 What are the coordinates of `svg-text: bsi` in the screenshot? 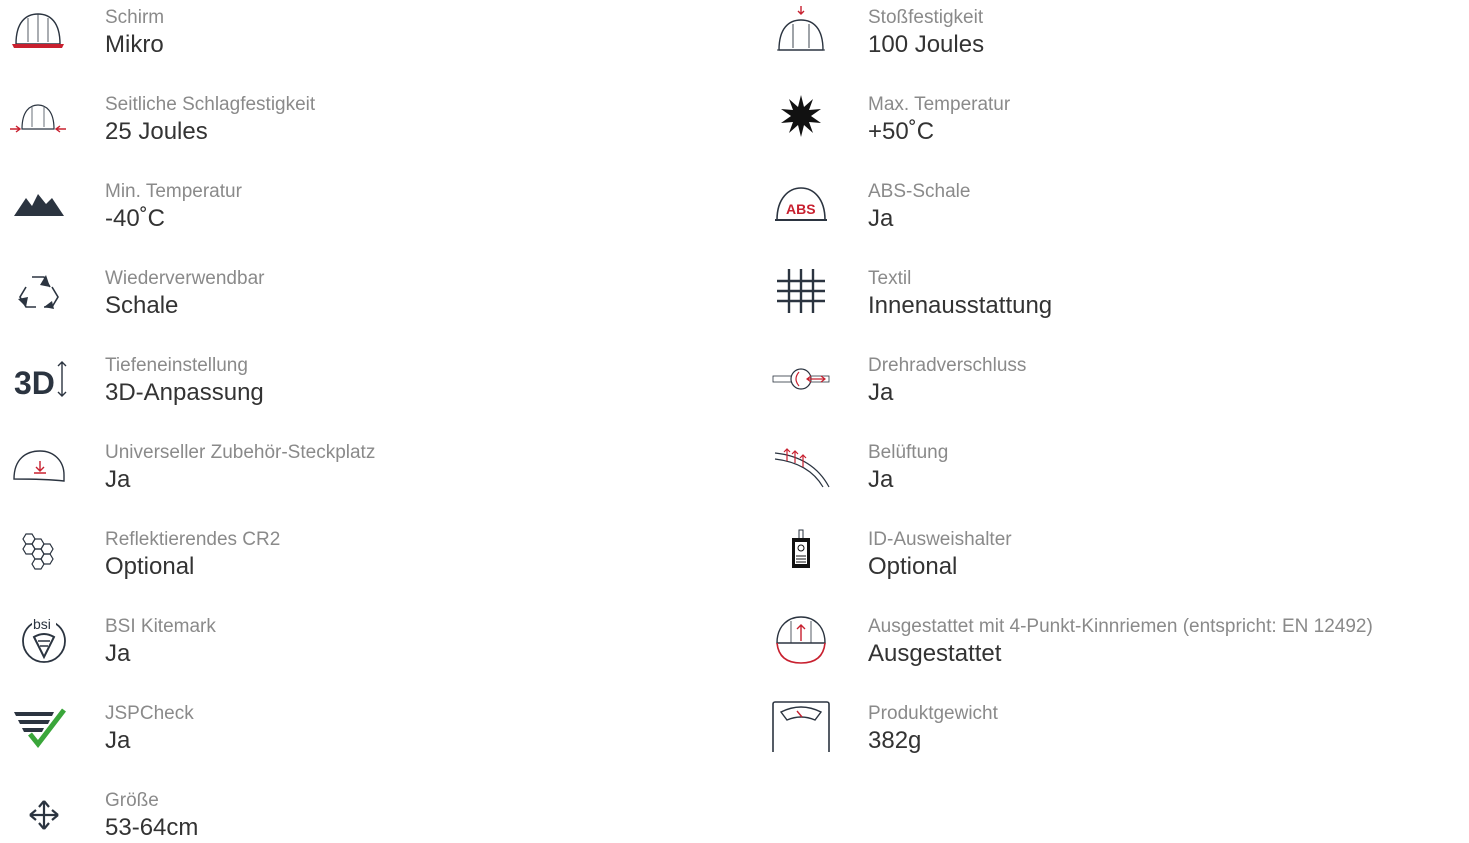 It's located at (42, 624).